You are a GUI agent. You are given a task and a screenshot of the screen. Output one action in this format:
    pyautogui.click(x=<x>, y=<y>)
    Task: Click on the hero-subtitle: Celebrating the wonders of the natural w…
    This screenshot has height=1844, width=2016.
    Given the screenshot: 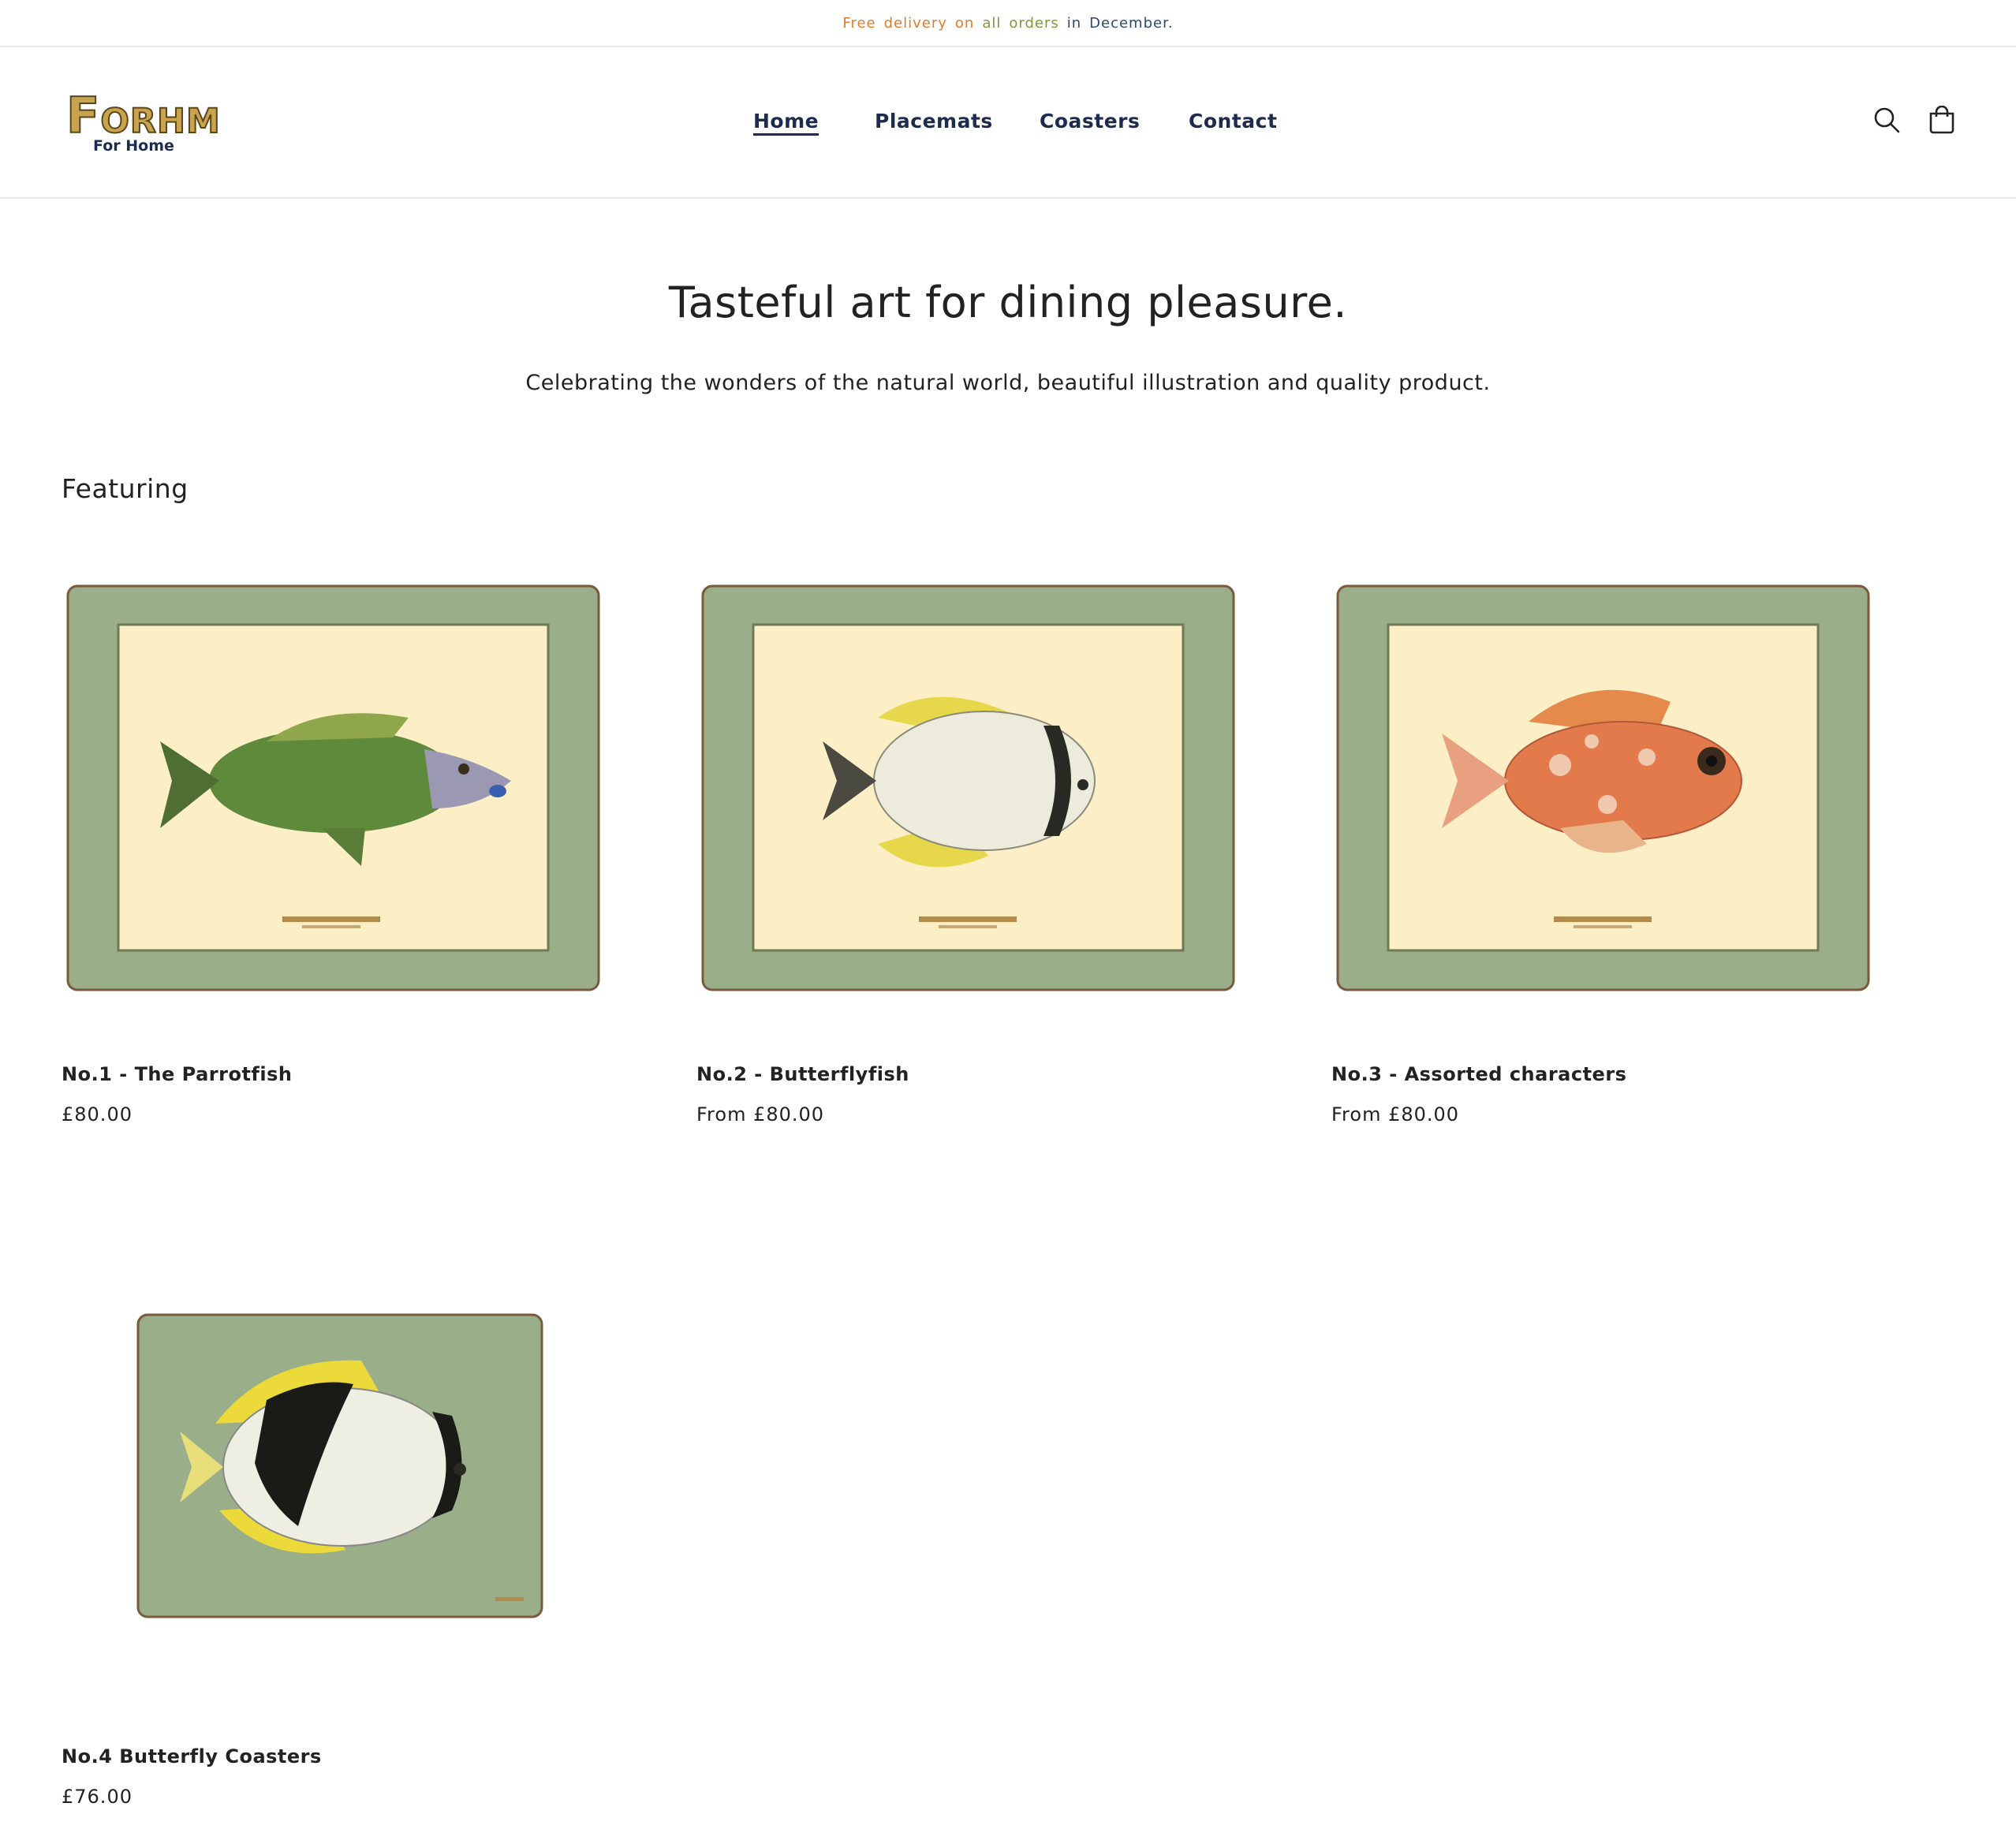 What is the action you would take?
    pyautogui.click(x=1008, y=383)
    